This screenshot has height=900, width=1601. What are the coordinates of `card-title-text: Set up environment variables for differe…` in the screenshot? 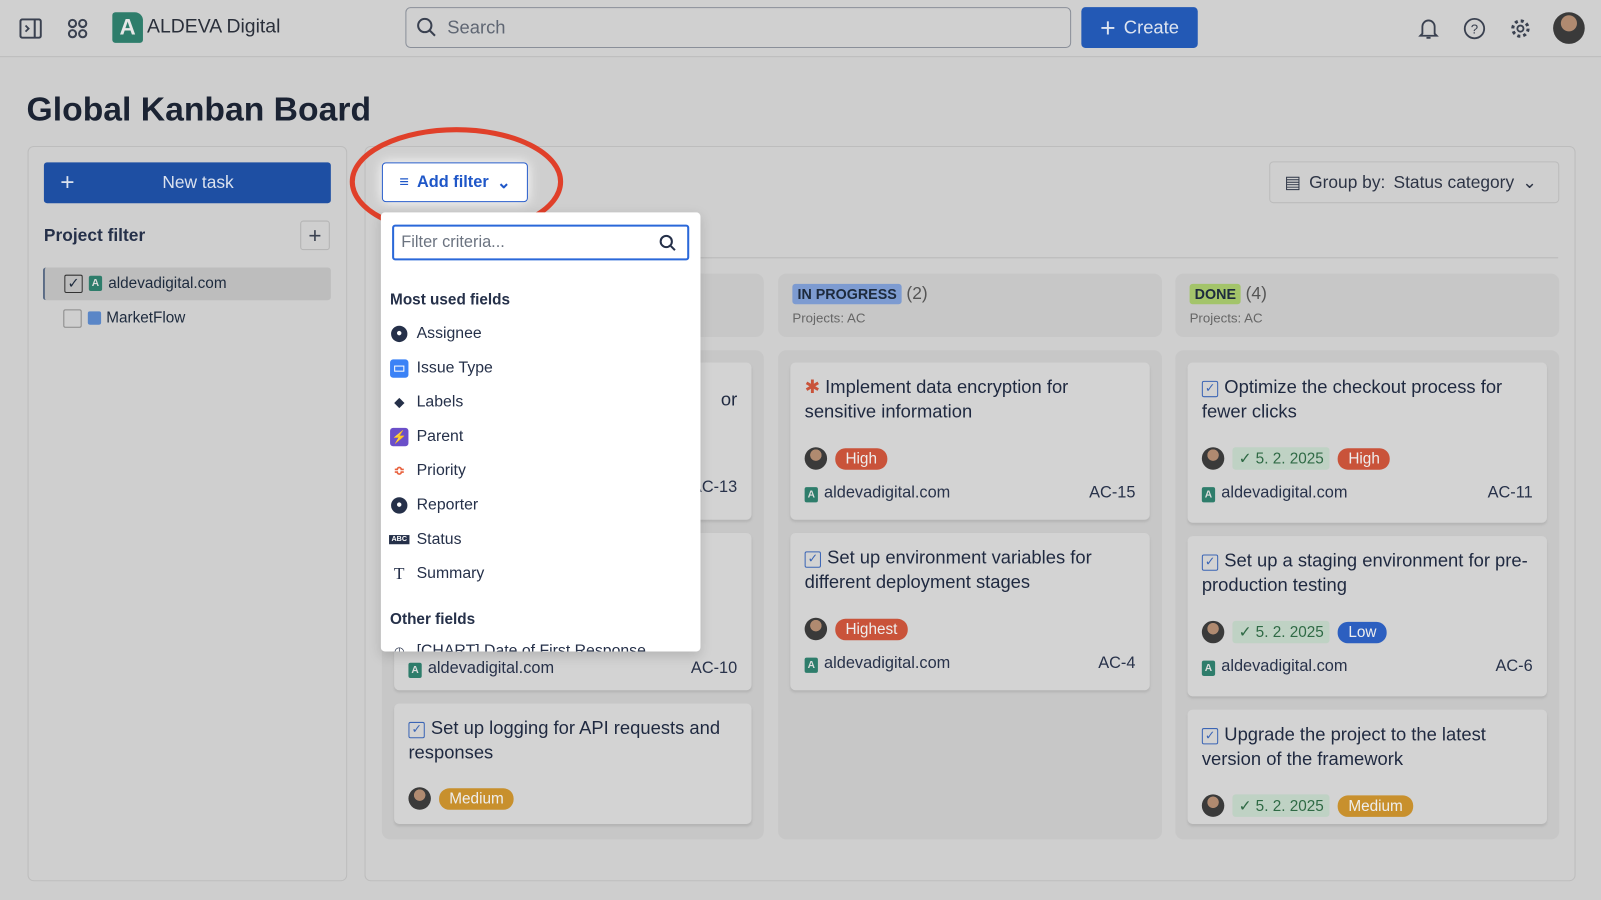 It's located at (948, 570).